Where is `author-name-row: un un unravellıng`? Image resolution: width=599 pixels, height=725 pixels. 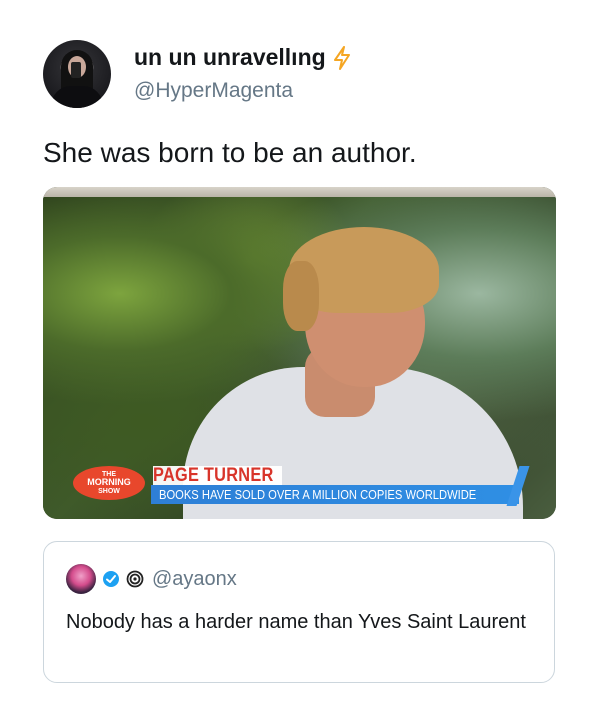 author-name-row: un un unravellıng is located at coordinates (243, 57).